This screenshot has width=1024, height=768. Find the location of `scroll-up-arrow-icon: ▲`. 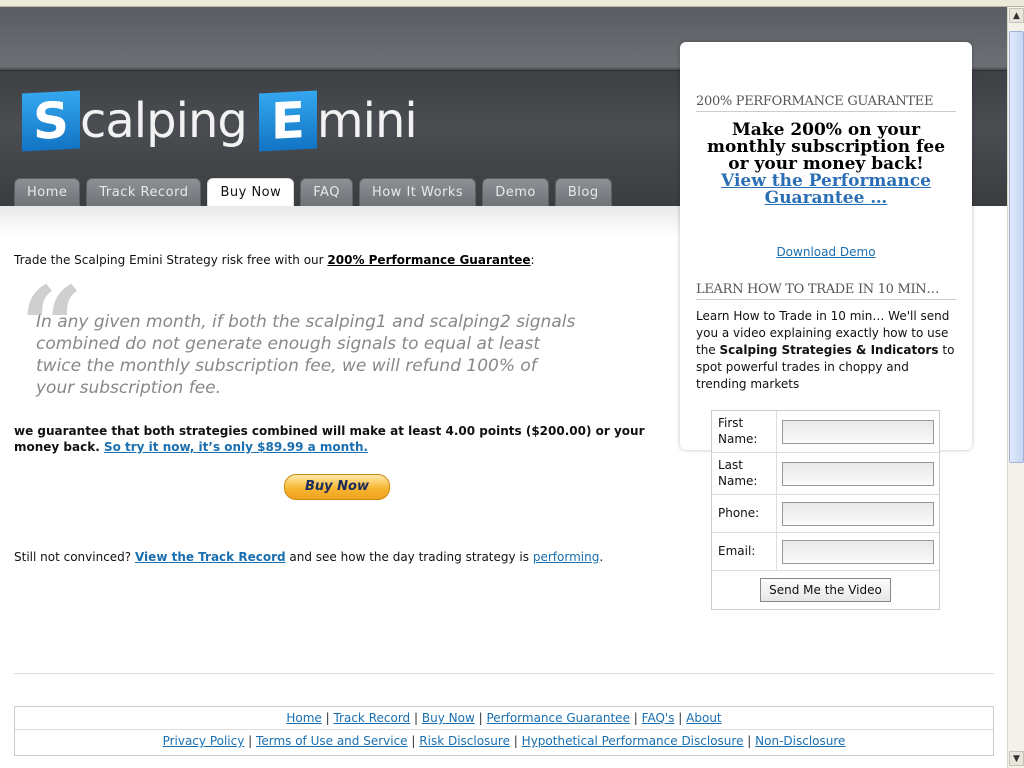

scroll-up-arrow-icon: ▲ is located at coordinates (1016, 15).